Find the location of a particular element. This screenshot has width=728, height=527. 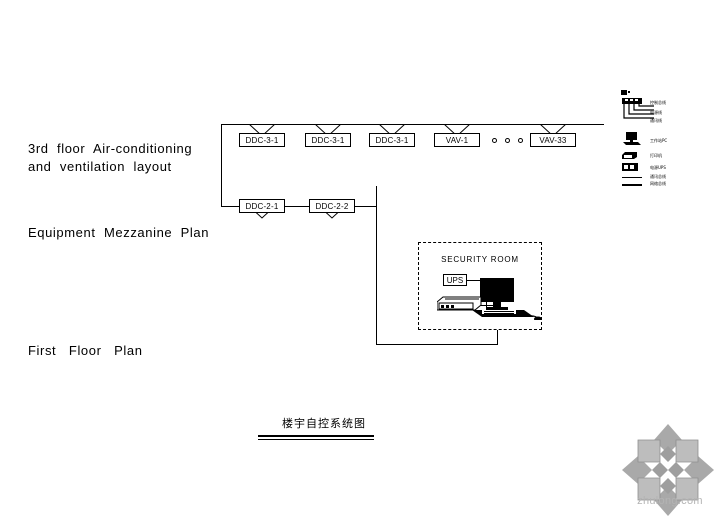

device-box-ddc-3-1-b: DDC-3-1 is located at coordinates (328, 140).